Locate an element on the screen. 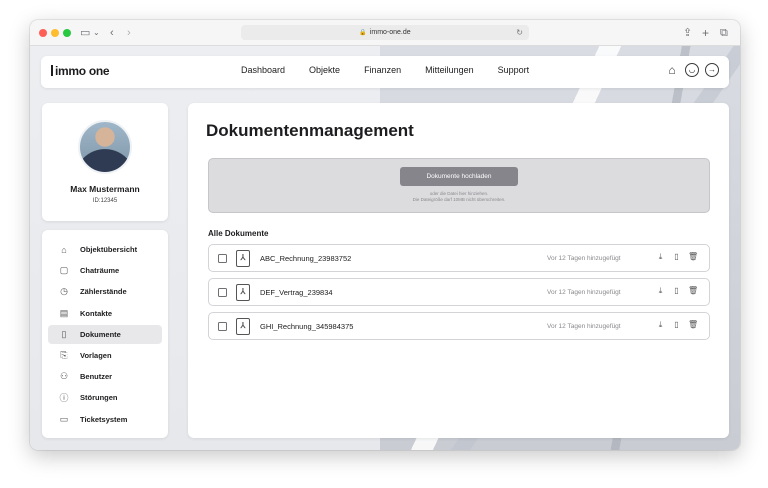  forward-icon: › is located at coordinates (129, 33).